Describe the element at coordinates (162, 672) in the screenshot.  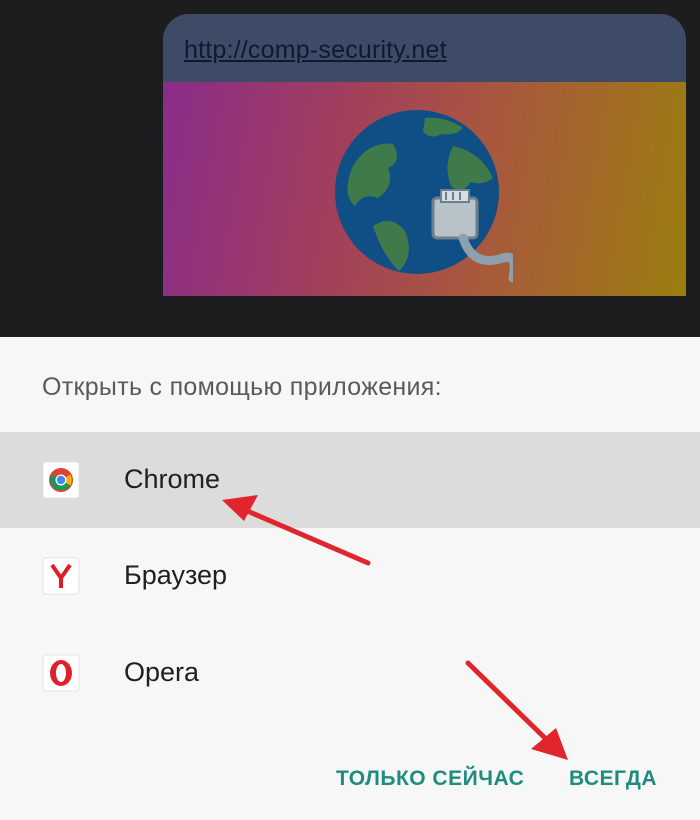
I see `app-label-opera: Opera` at that location.